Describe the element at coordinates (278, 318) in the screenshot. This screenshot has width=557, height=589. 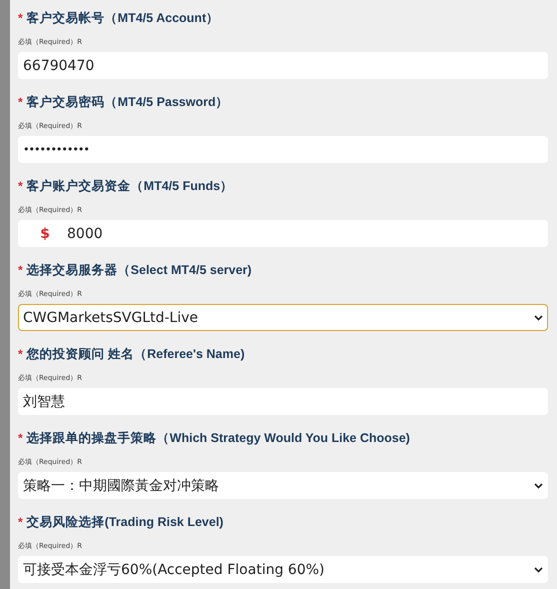
I see `selected-option: CWGMarketsSVGLtd-Live` at that location.